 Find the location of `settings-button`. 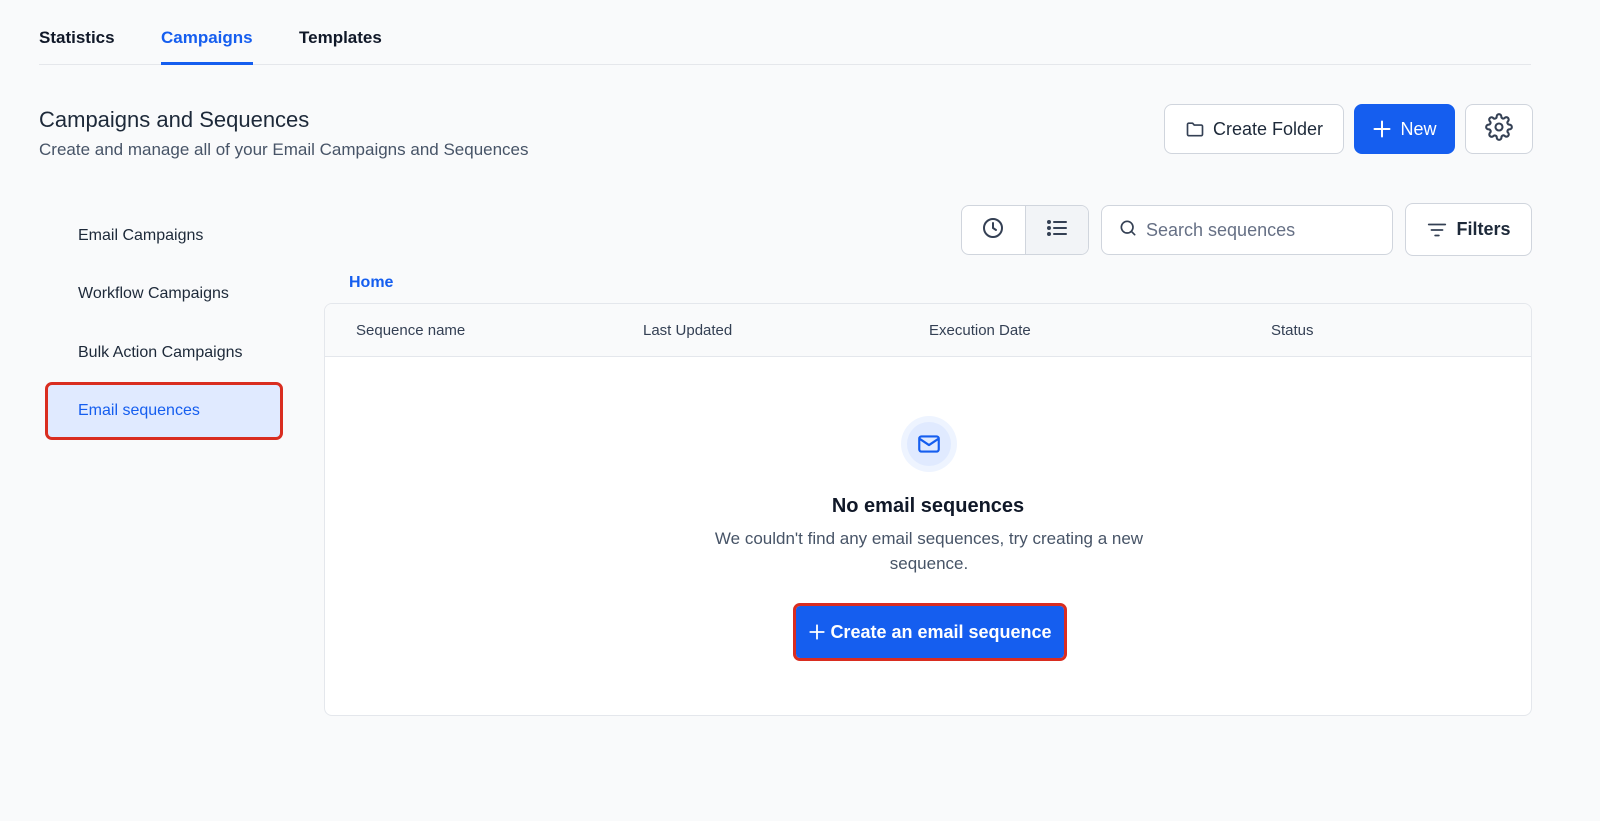

settings-button is located at coordinates (1499, 129).